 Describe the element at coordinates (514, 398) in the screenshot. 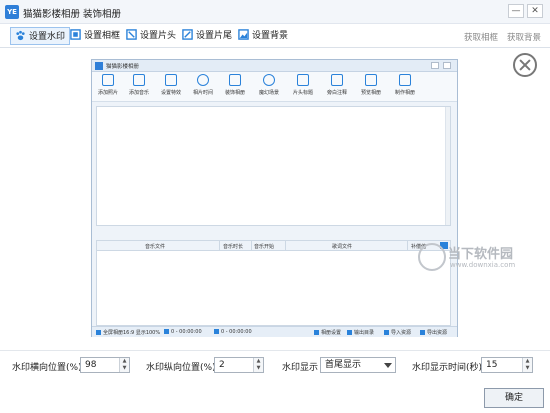

I see `ok-button: 确定` at that location.